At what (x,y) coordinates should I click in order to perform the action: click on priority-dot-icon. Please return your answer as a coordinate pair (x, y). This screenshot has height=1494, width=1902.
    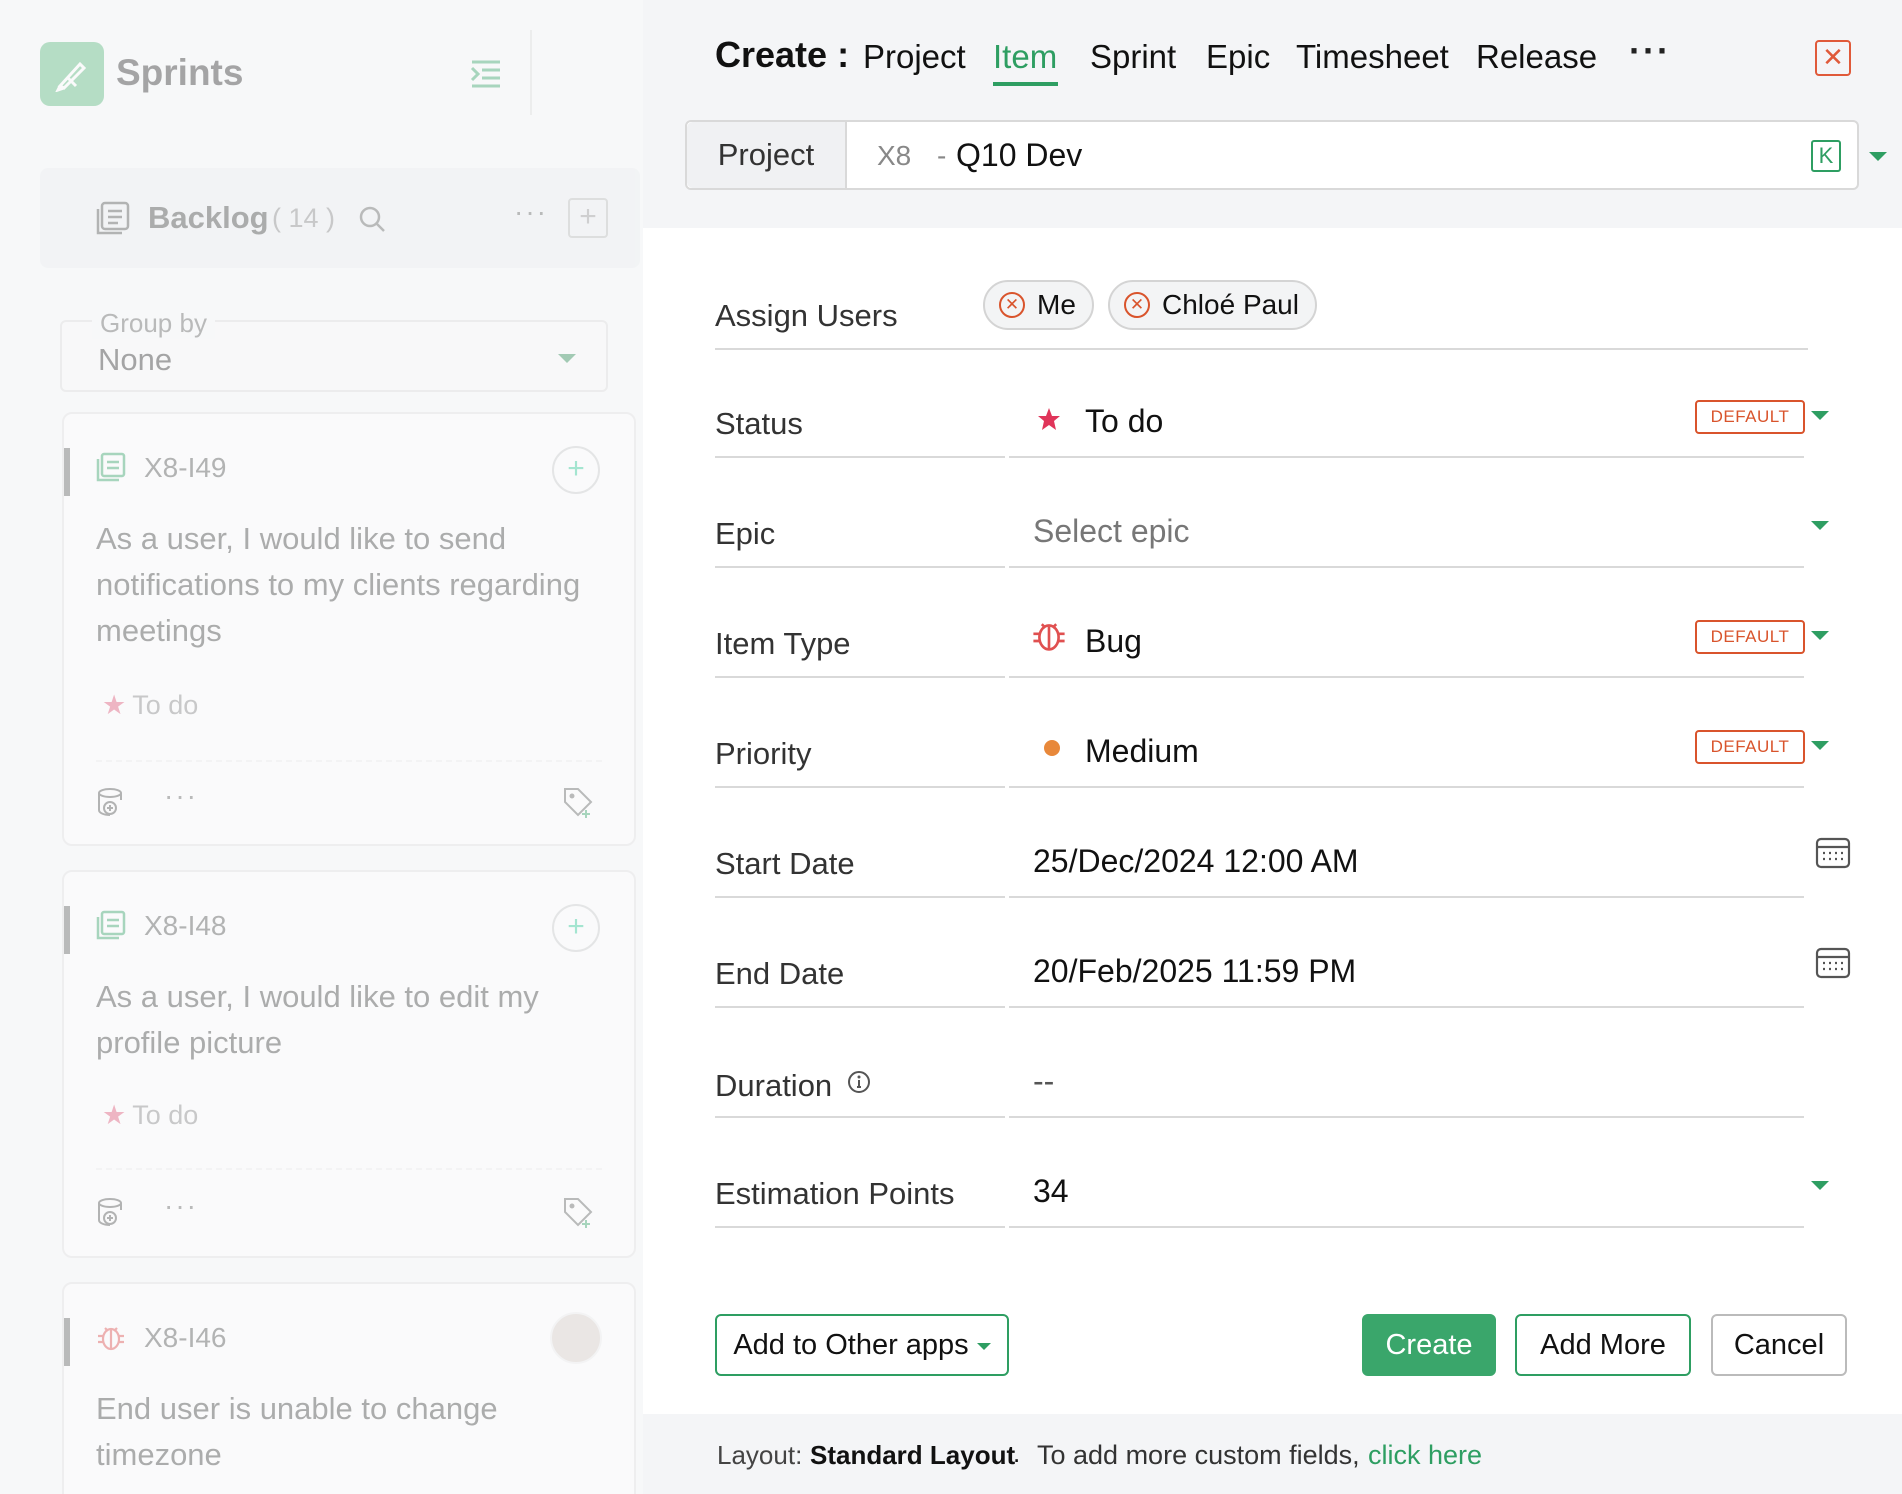
    Looking at the image, I should click on (1052, 750).